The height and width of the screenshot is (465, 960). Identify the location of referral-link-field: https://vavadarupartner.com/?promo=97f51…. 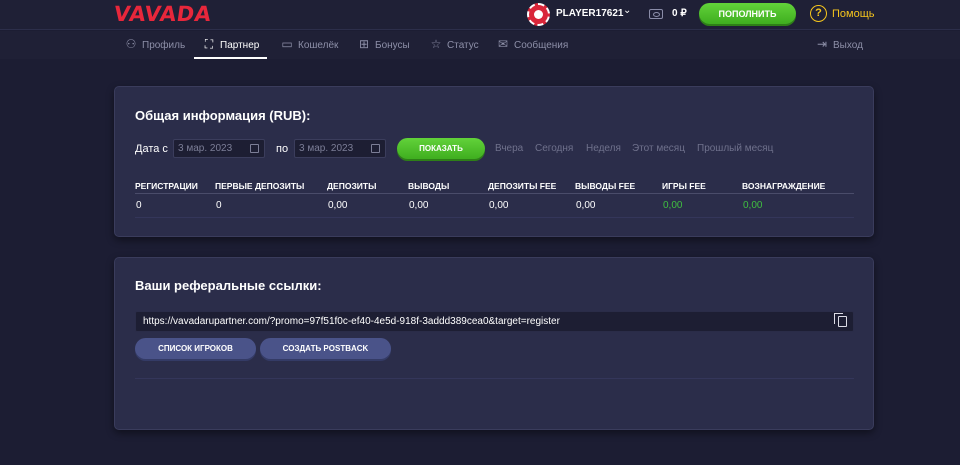
(494, 321).